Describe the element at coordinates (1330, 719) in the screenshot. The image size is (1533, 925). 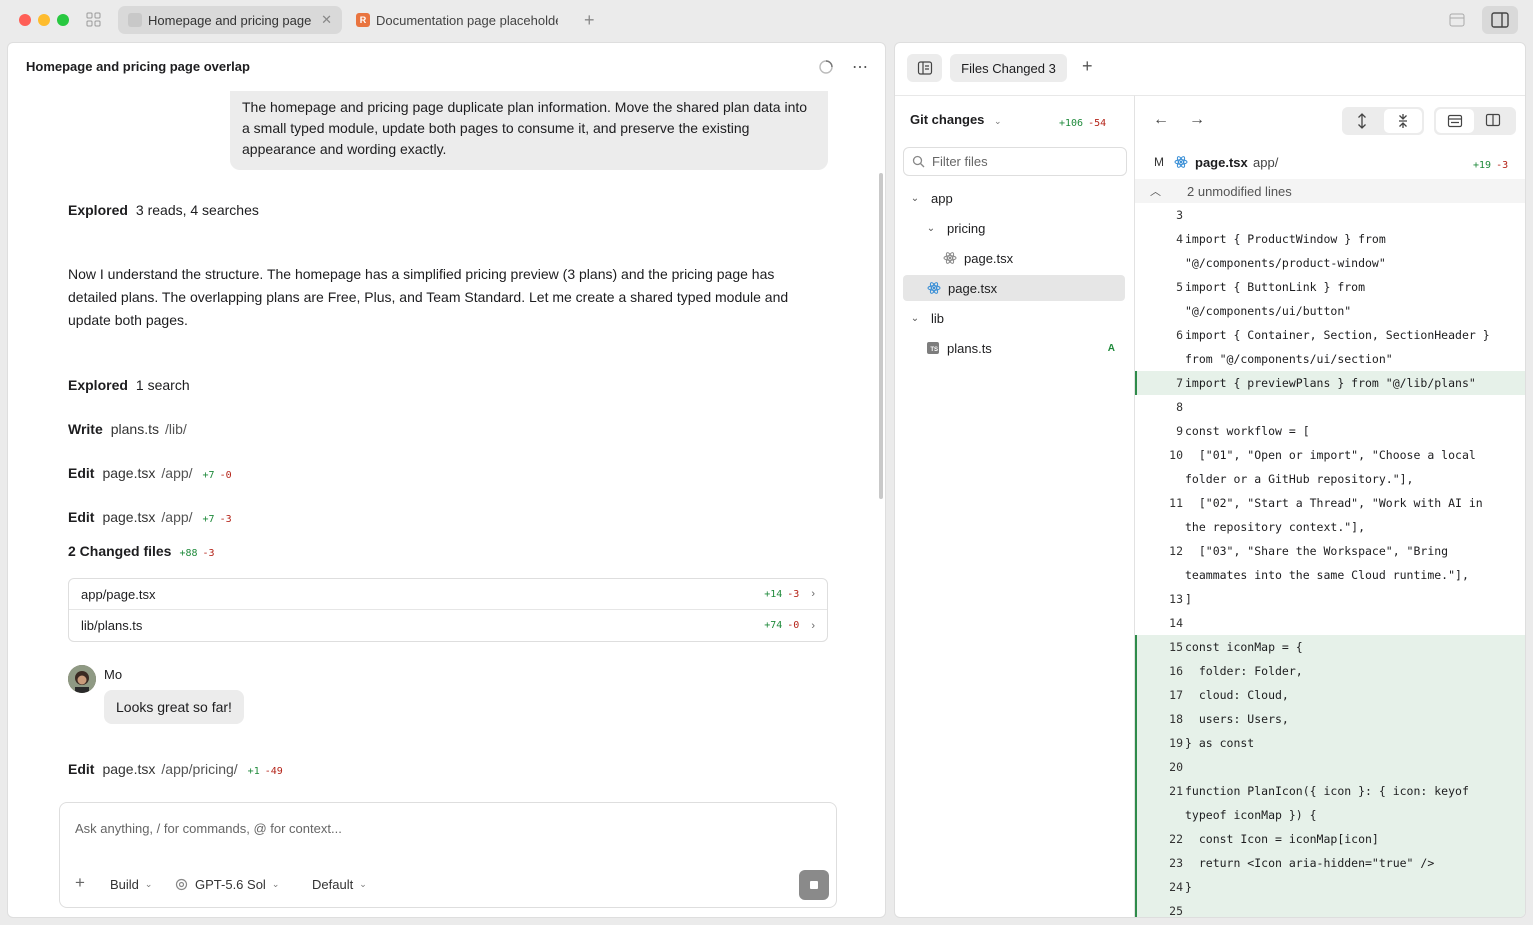
I see `code-line: 18 users: Users,` at that location.